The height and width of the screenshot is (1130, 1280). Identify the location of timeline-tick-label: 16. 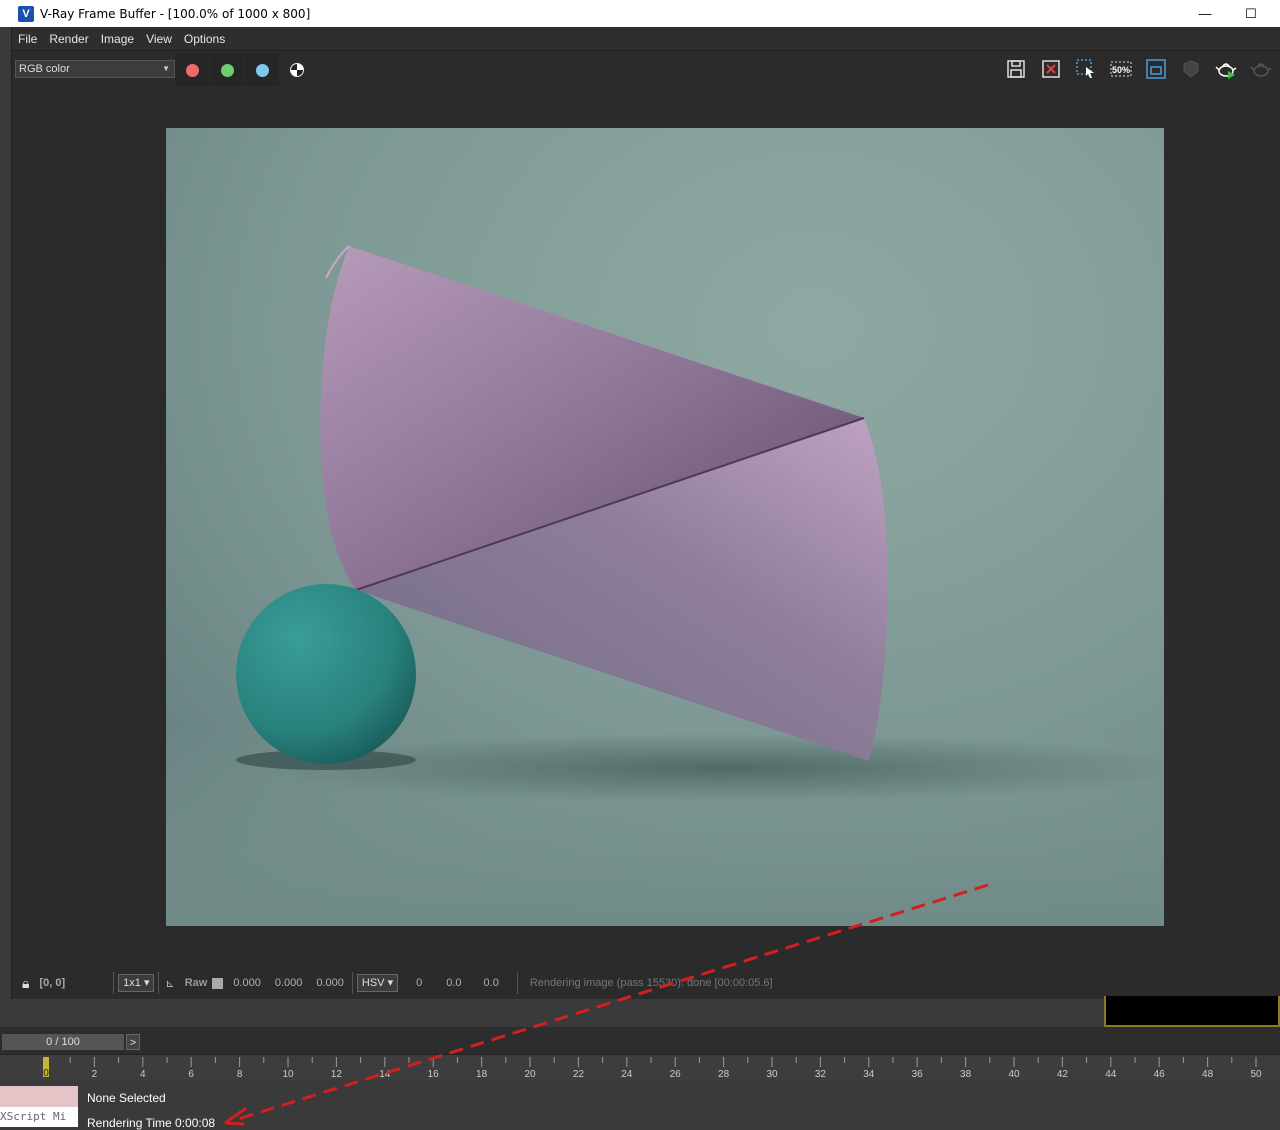
(434, 1074).